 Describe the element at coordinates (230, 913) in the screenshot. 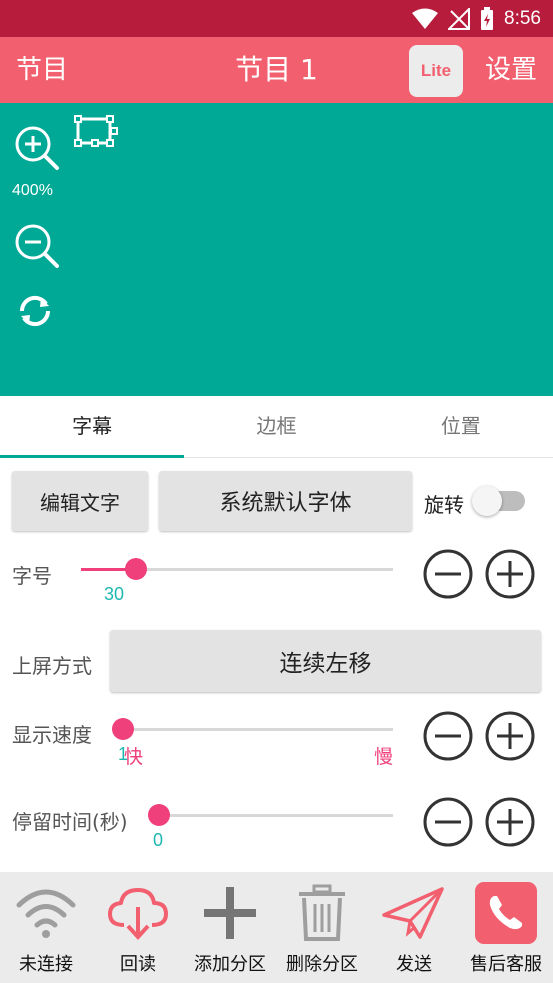

I see `plus-icon` at that location.